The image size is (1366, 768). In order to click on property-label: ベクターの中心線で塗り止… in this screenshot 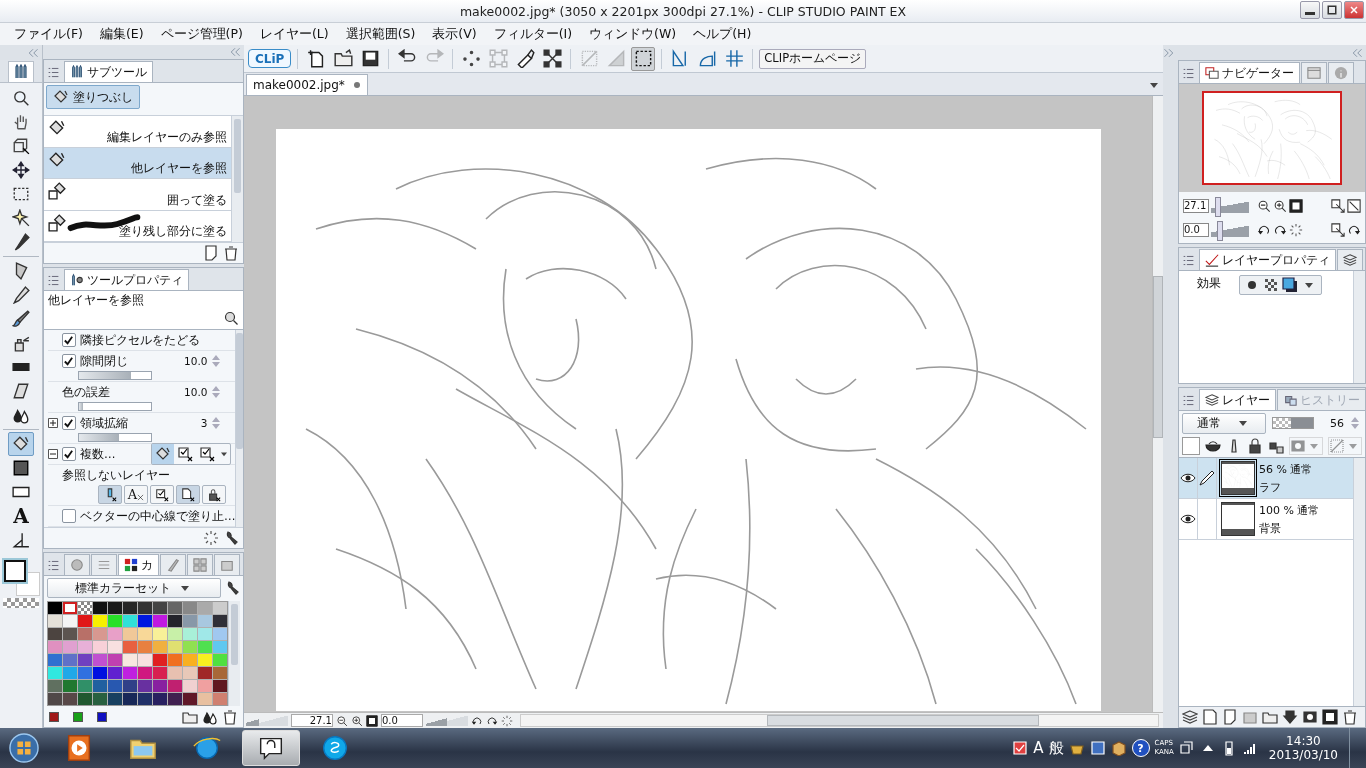, I will do `click(157, 516)`.